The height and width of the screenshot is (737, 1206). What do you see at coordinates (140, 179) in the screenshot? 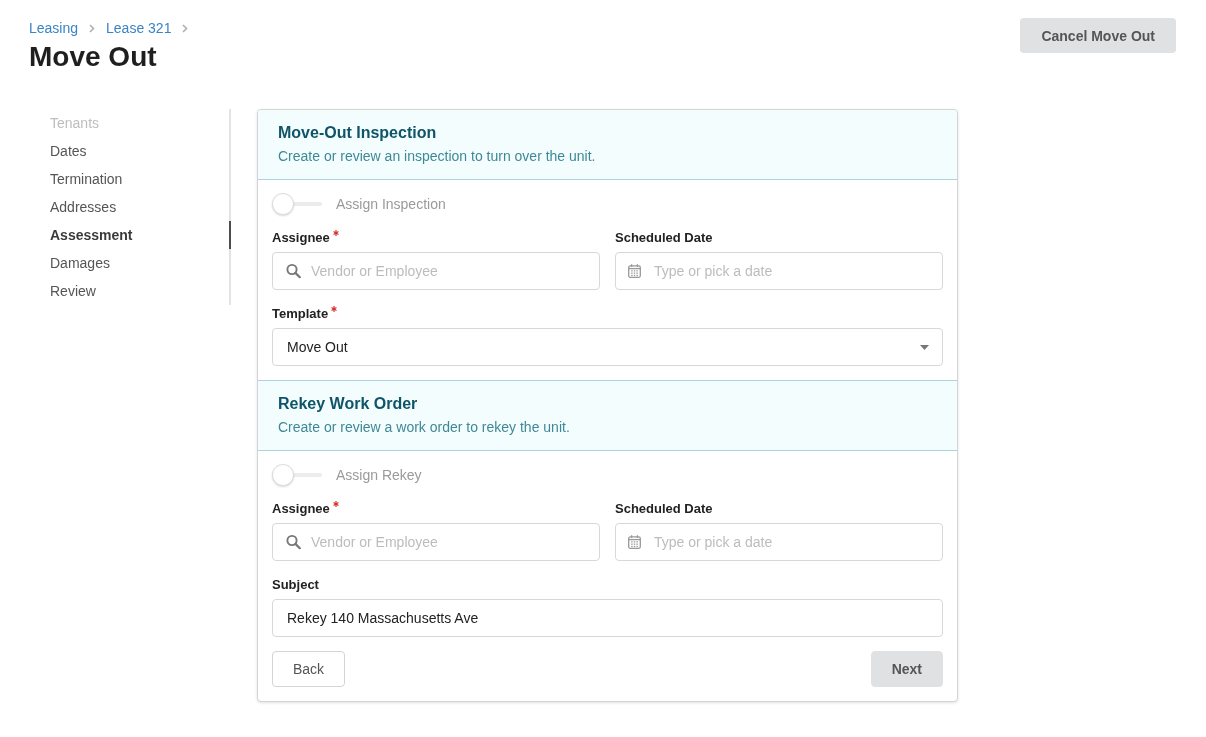
I see `sidebar-item: Termination` at bounding box center [140, 179].